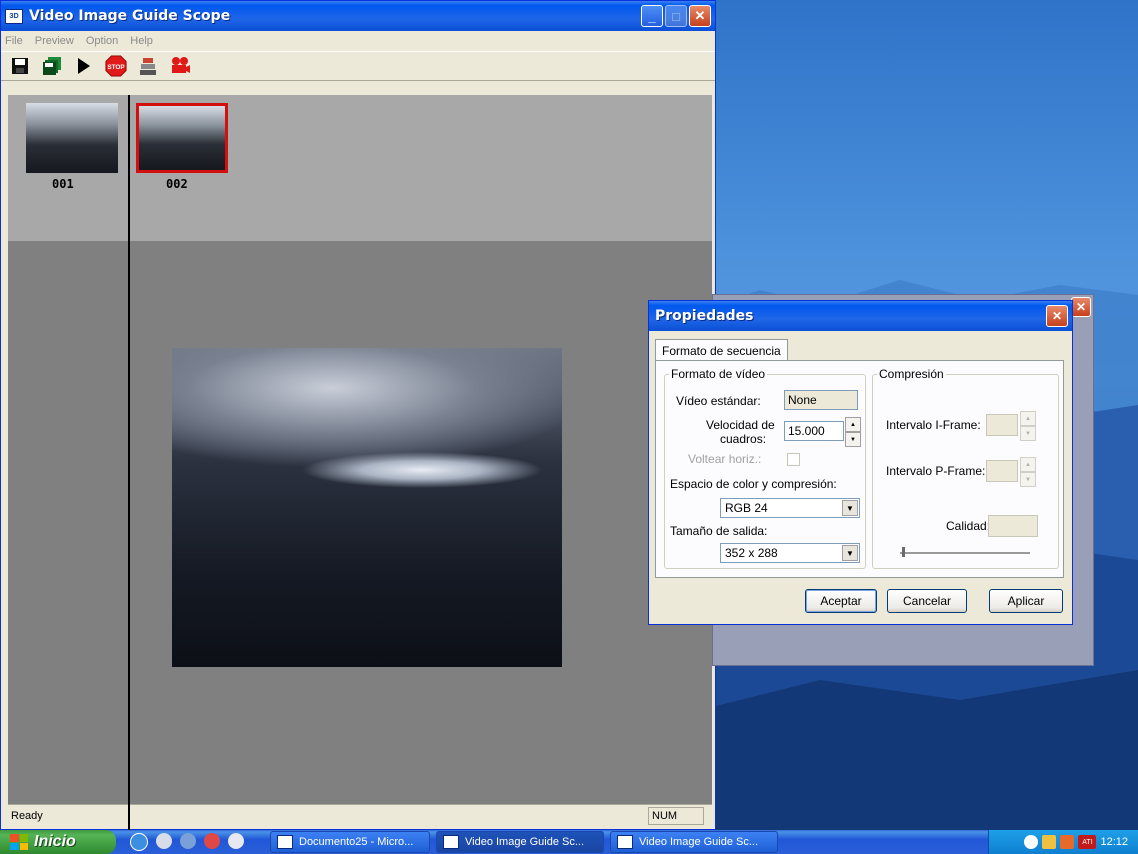  What do you see at coordinates (1067, 842) in the screenshot?
I see `clock-icon` at bounding box center [1067, 842].